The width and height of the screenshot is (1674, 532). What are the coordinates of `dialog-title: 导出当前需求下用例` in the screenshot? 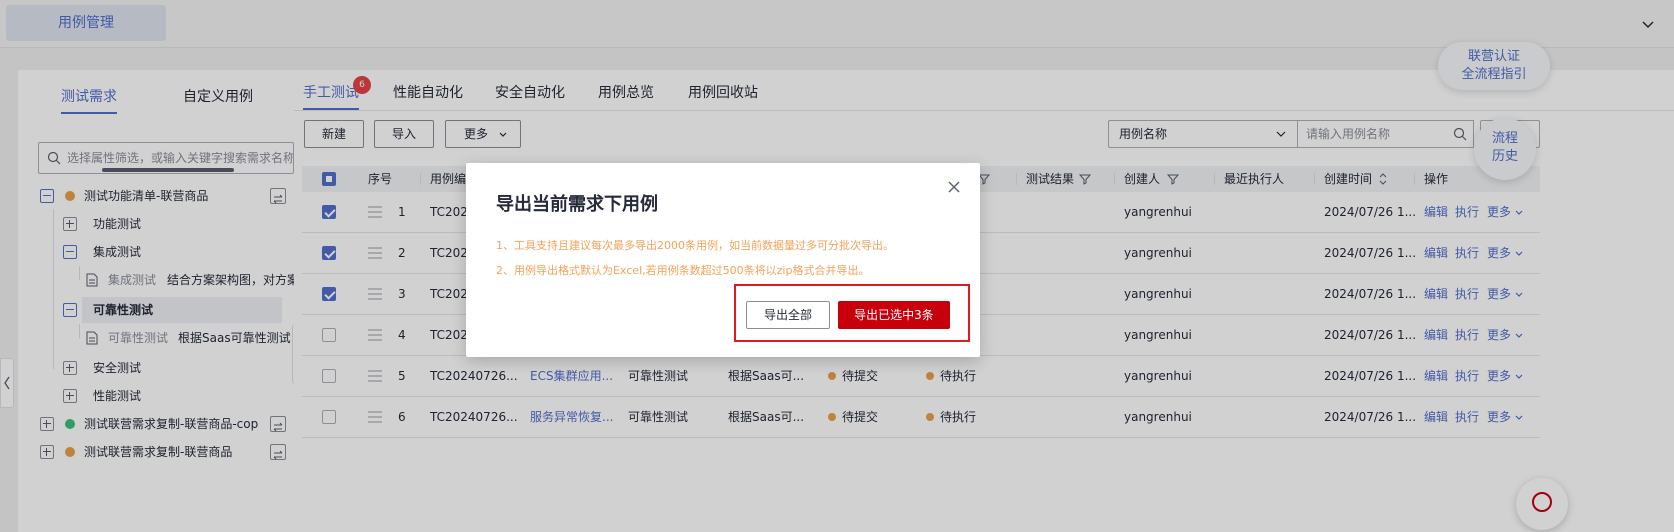 It's located at (577, 204).